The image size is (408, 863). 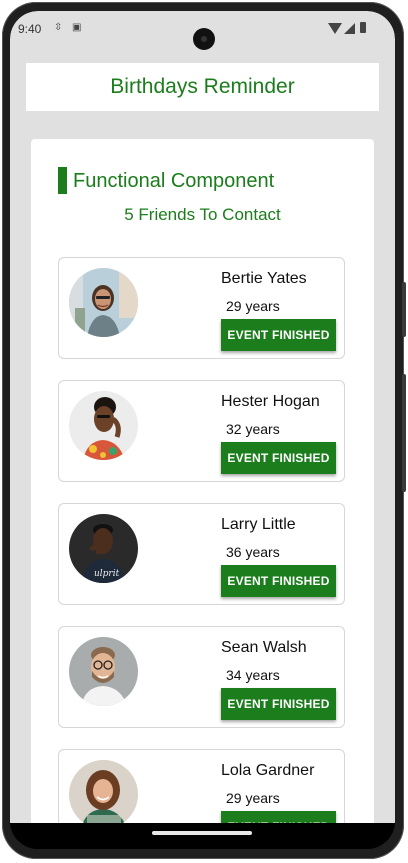 What do you see at coordinates (258, 524) in the screenshot?
I see `friend-name: Larry Little` at bounding box center [258, 524].